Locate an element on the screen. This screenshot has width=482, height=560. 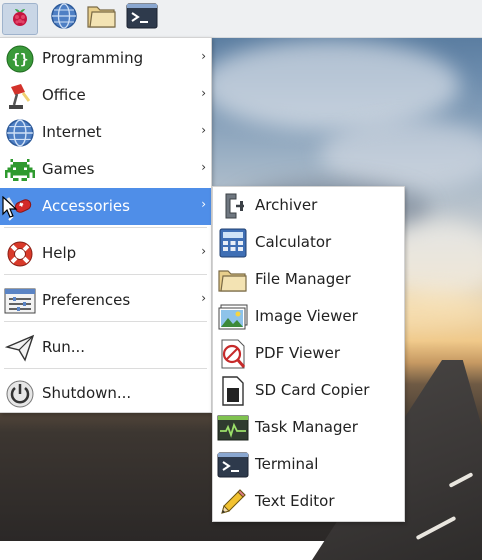
submenu-item-file-manager: File Manager is located at coordinates (308, 279).